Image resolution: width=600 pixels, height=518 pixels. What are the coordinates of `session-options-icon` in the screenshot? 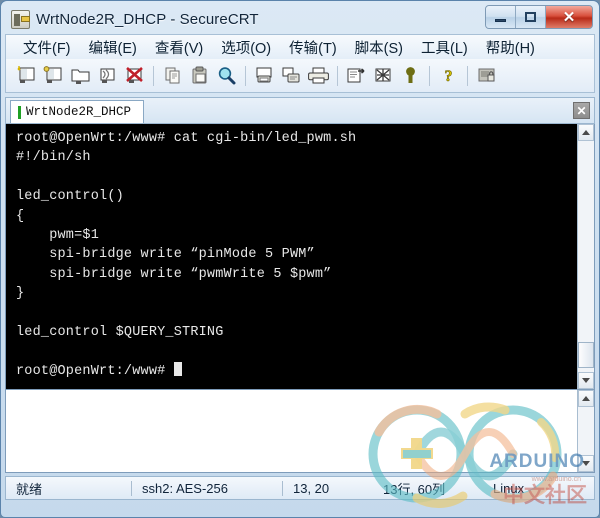 It's located at (356, 75).